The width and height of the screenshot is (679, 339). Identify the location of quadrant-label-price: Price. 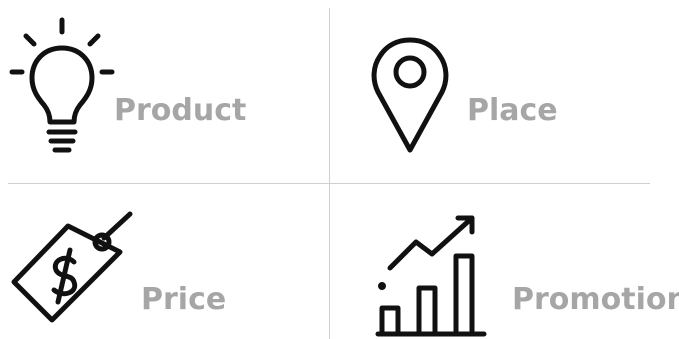
(184, 299).